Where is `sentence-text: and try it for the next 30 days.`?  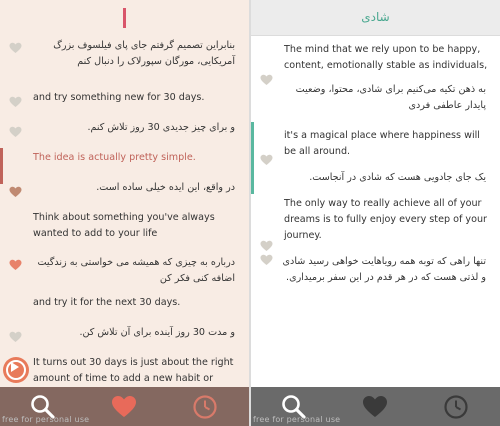 sentence-text: and try it for the next 30 days. is located at coordinates (107, 302).